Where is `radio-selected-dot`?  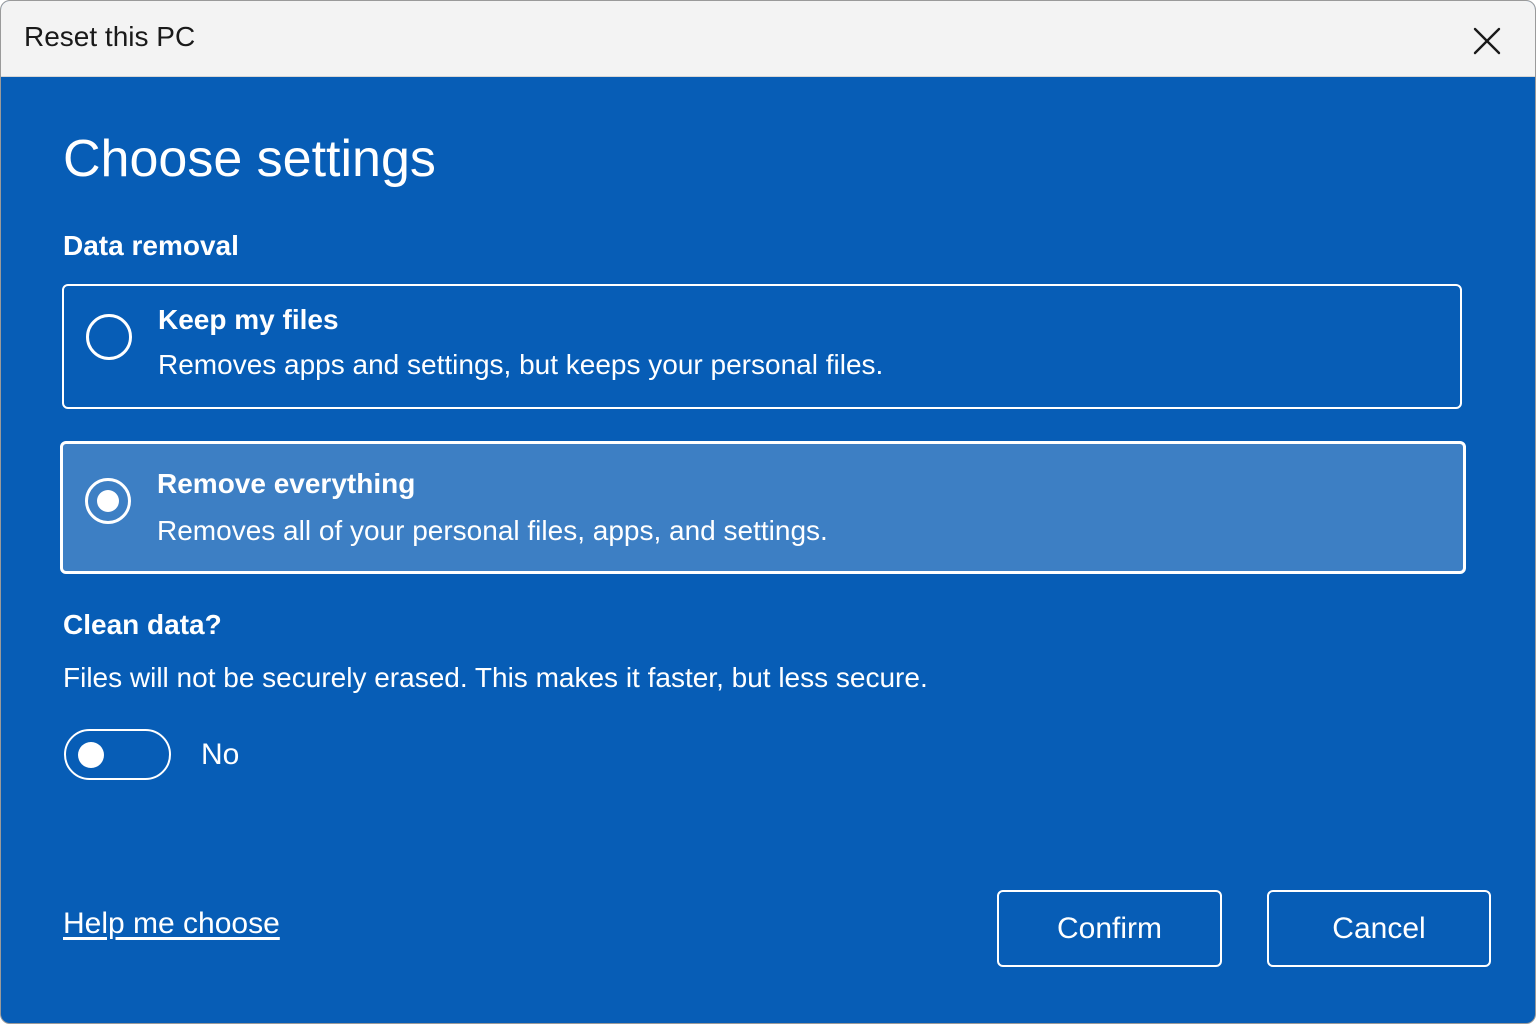 radio-selected-dot is located at coordinates (108, 501).